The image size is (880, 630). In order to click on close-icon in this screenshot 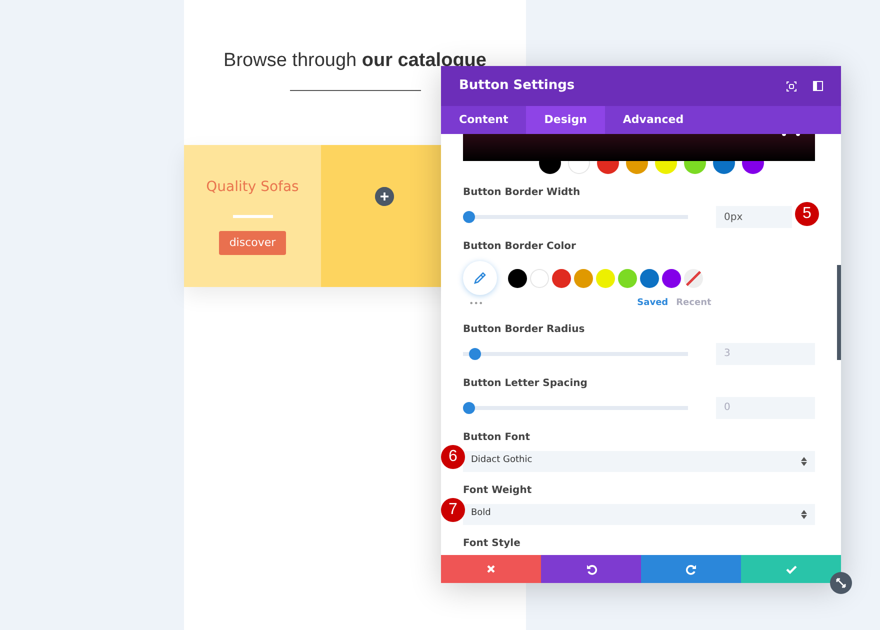, I will do `click(491, 569)`.